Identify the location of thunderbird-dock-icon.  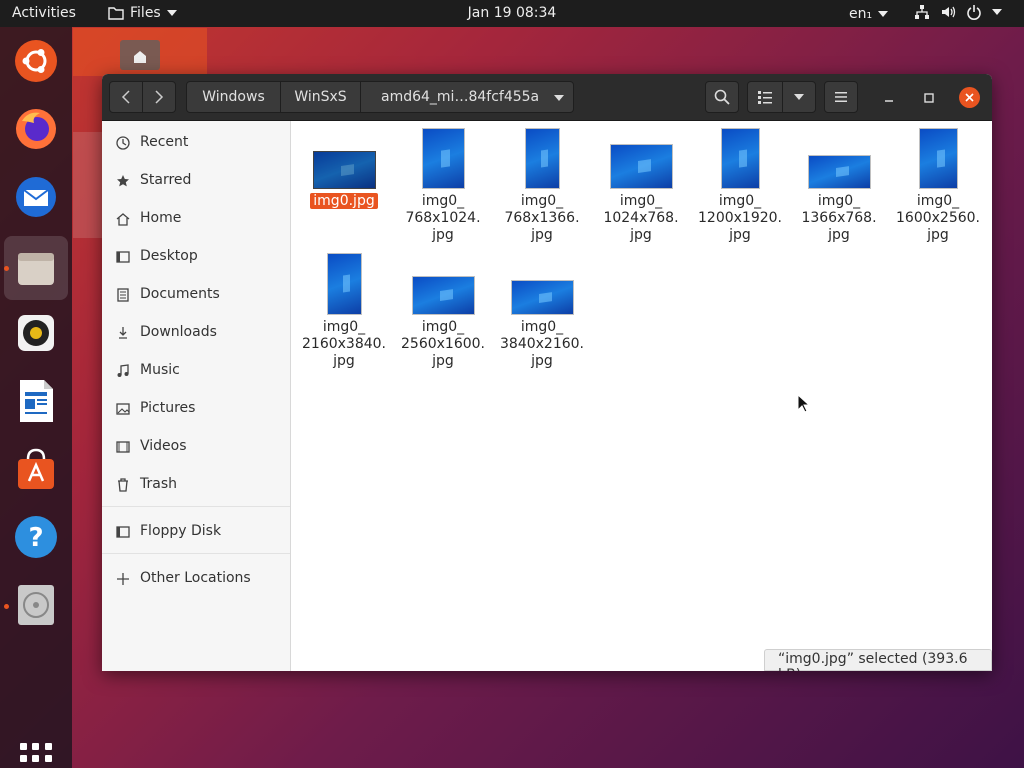
(36, 197).